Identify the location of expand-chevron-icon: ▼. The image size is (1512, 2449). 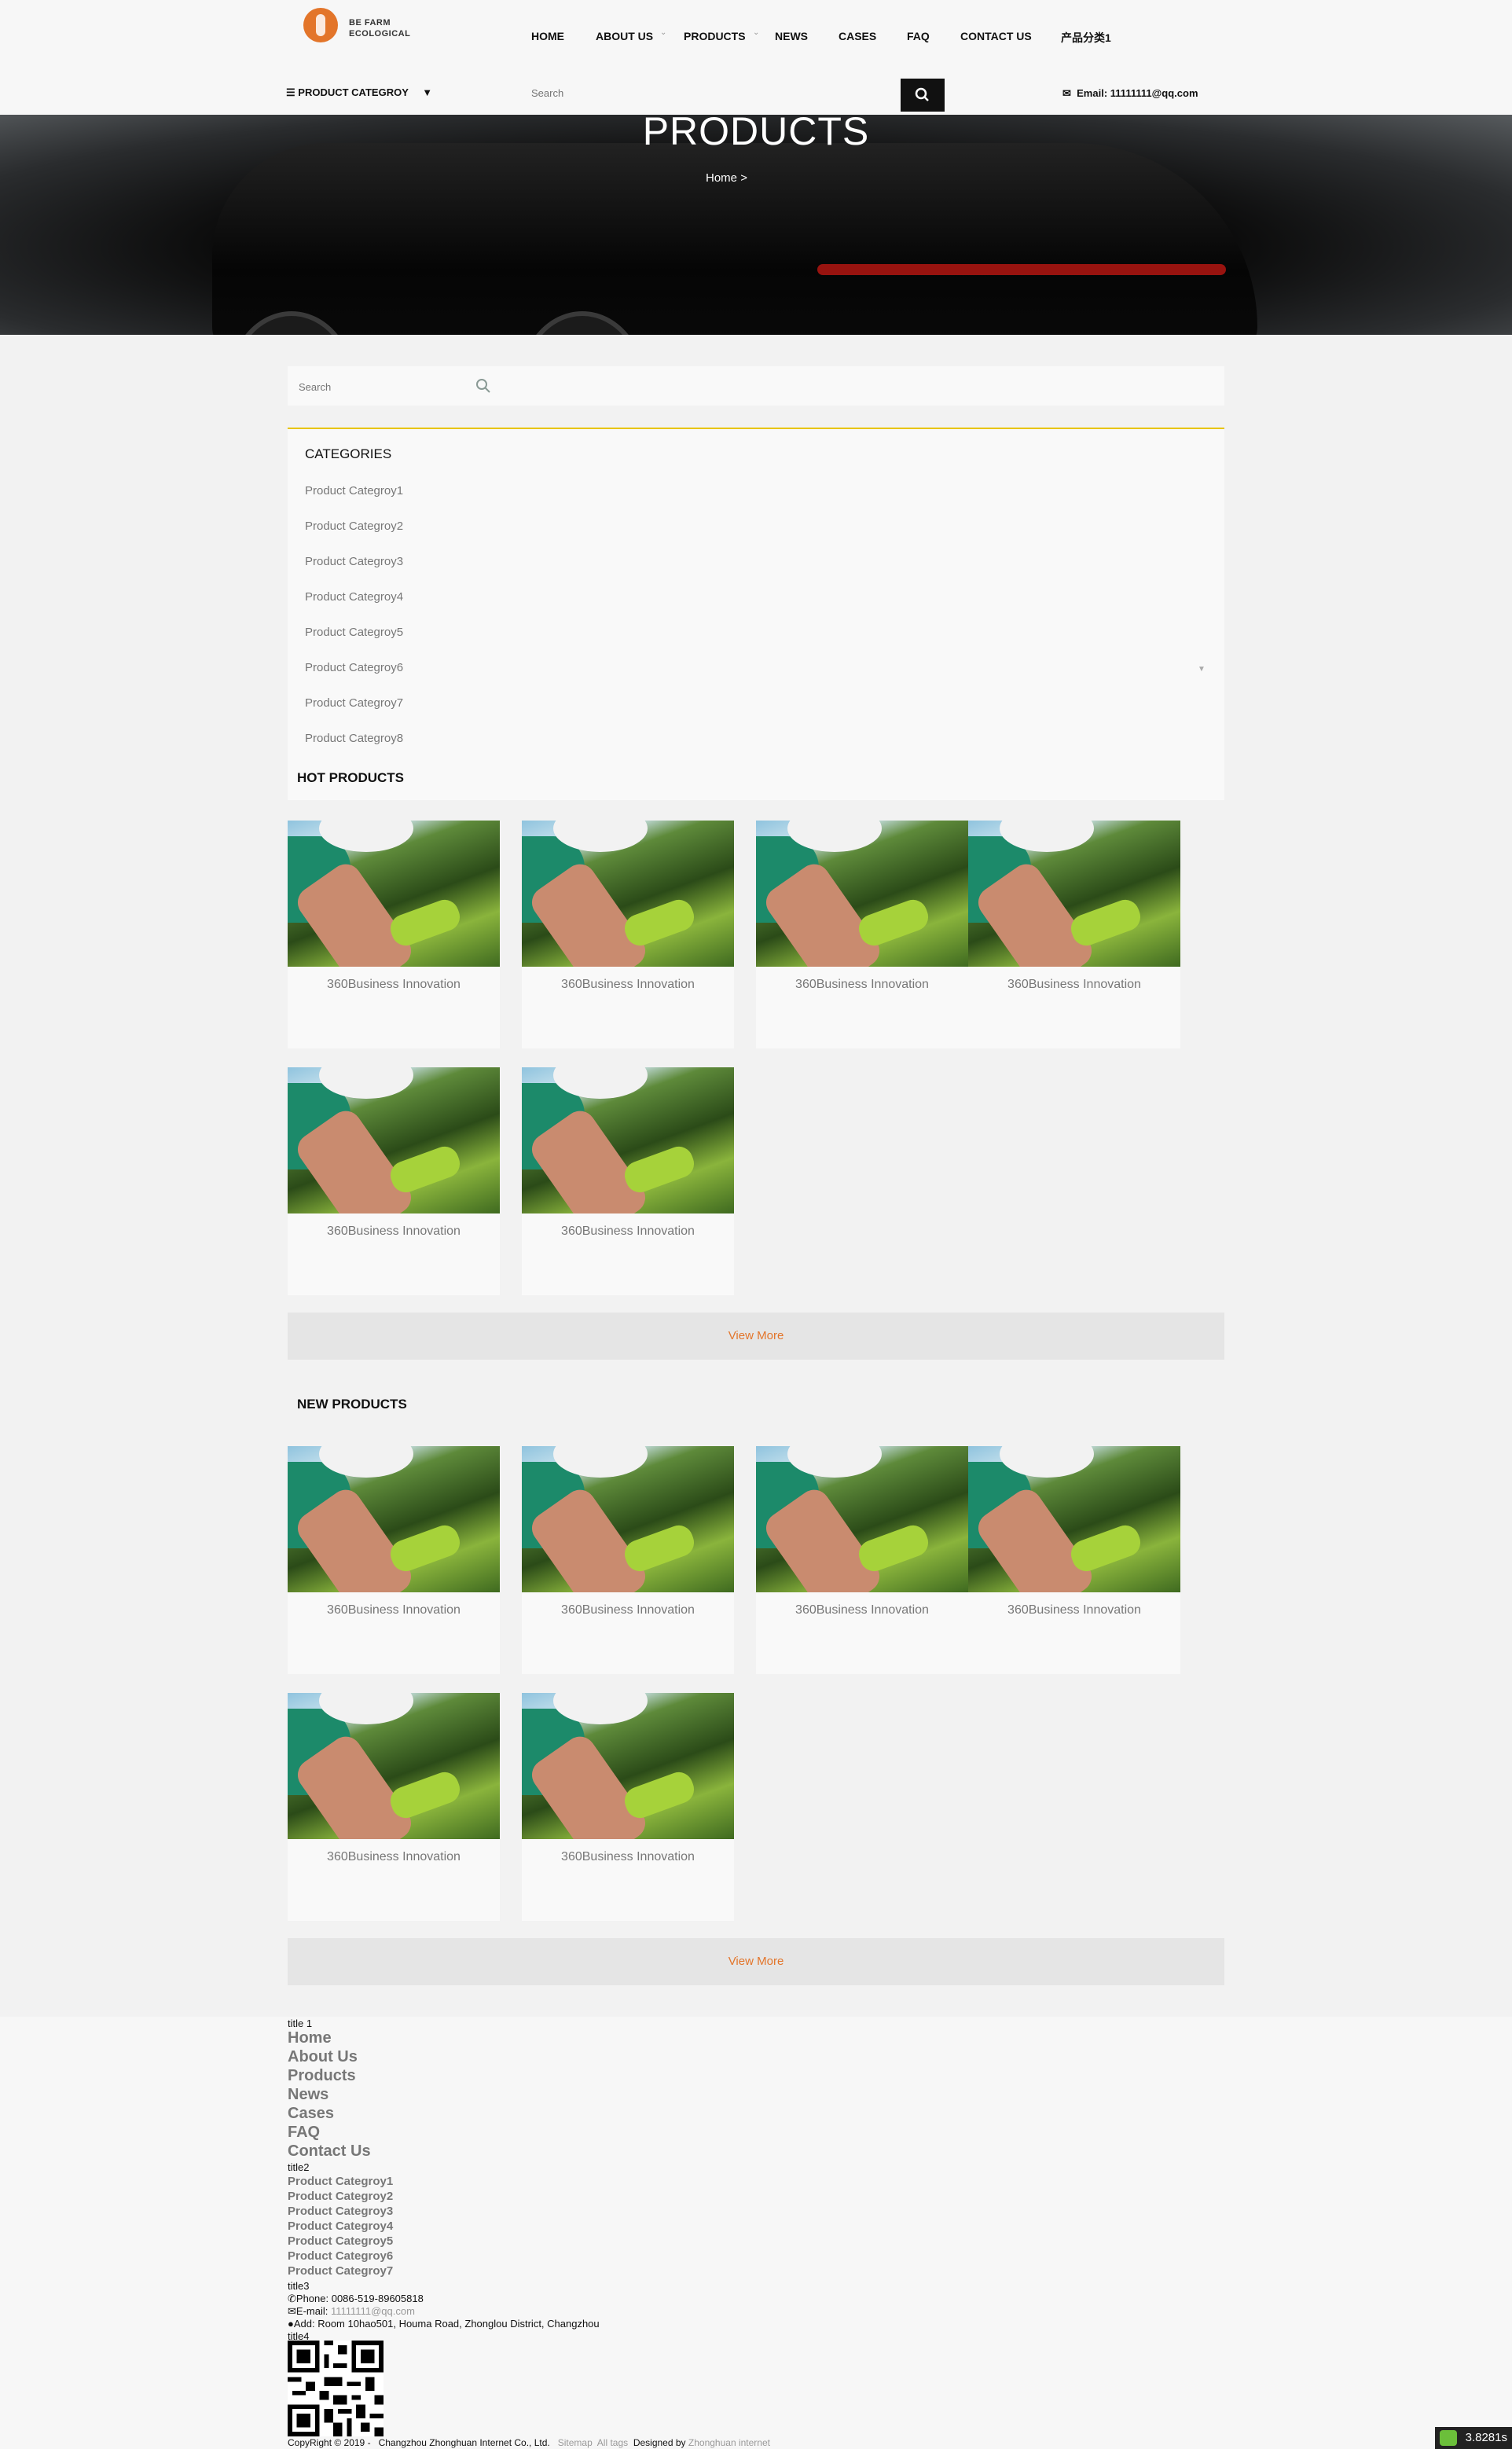
(1202, 669).